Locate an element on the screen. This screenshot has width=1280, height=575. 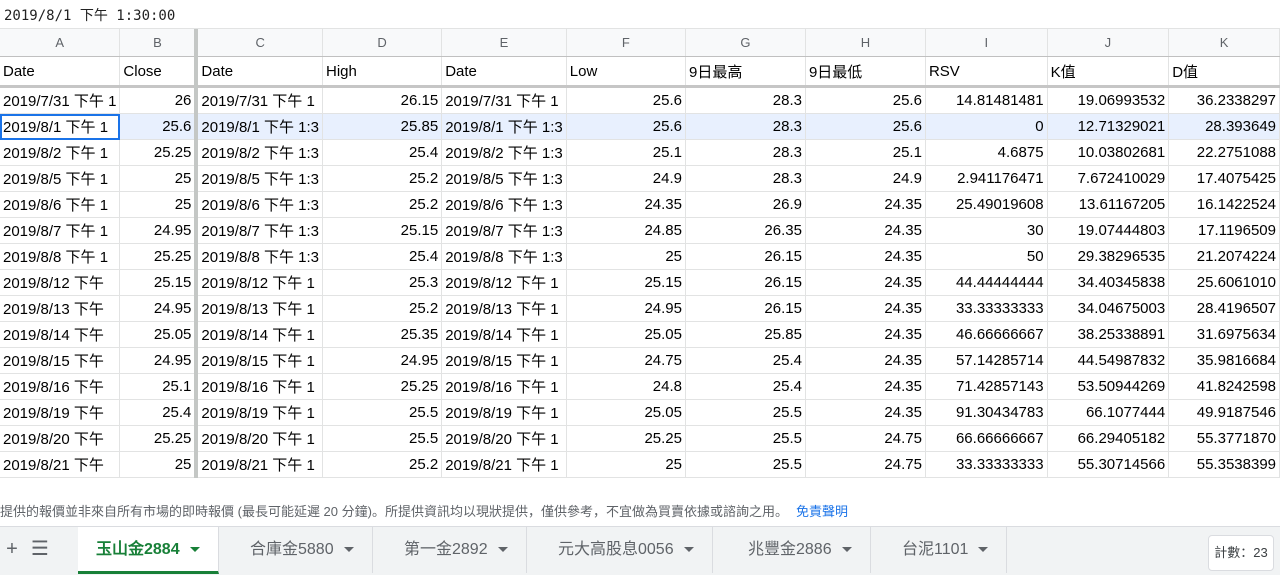
table-cell: 35.9816684 is located at coordinates (1224, 360).